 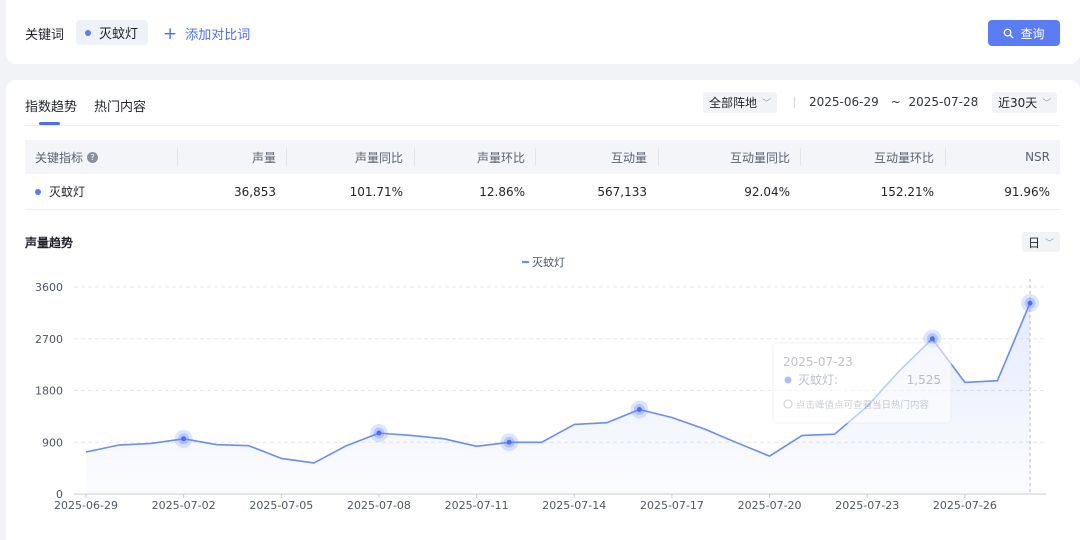 What do you see at coordinates (281, 505) in the screenshot?
I see `x-tick-label: 2025-07-05` at bounding box center [281, 505].